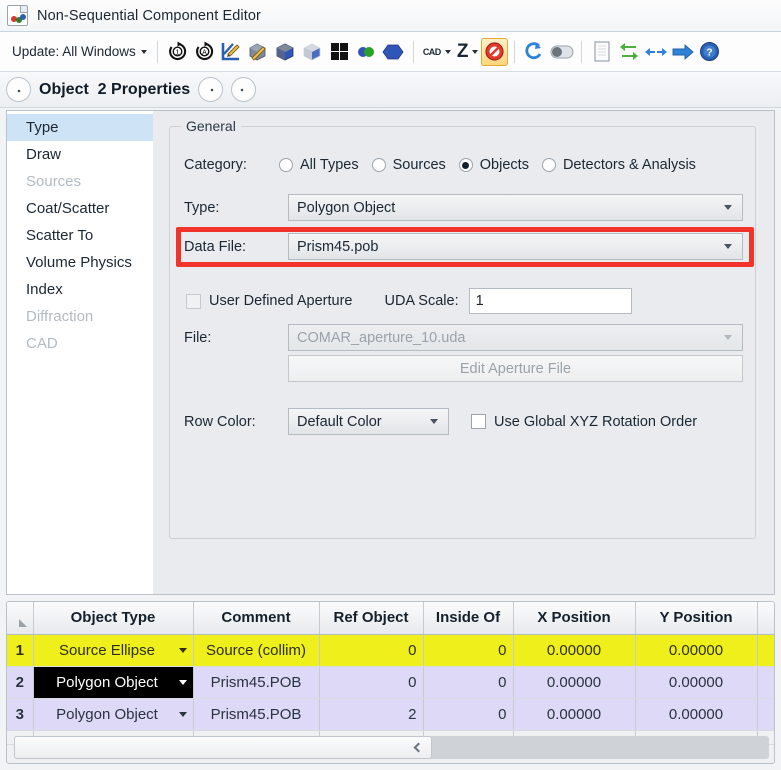 Image resolution: width=781 pixels, height=770 pixels. I want to click on sidebar-item-scatter-to: Scatter To, so click(80, 235).